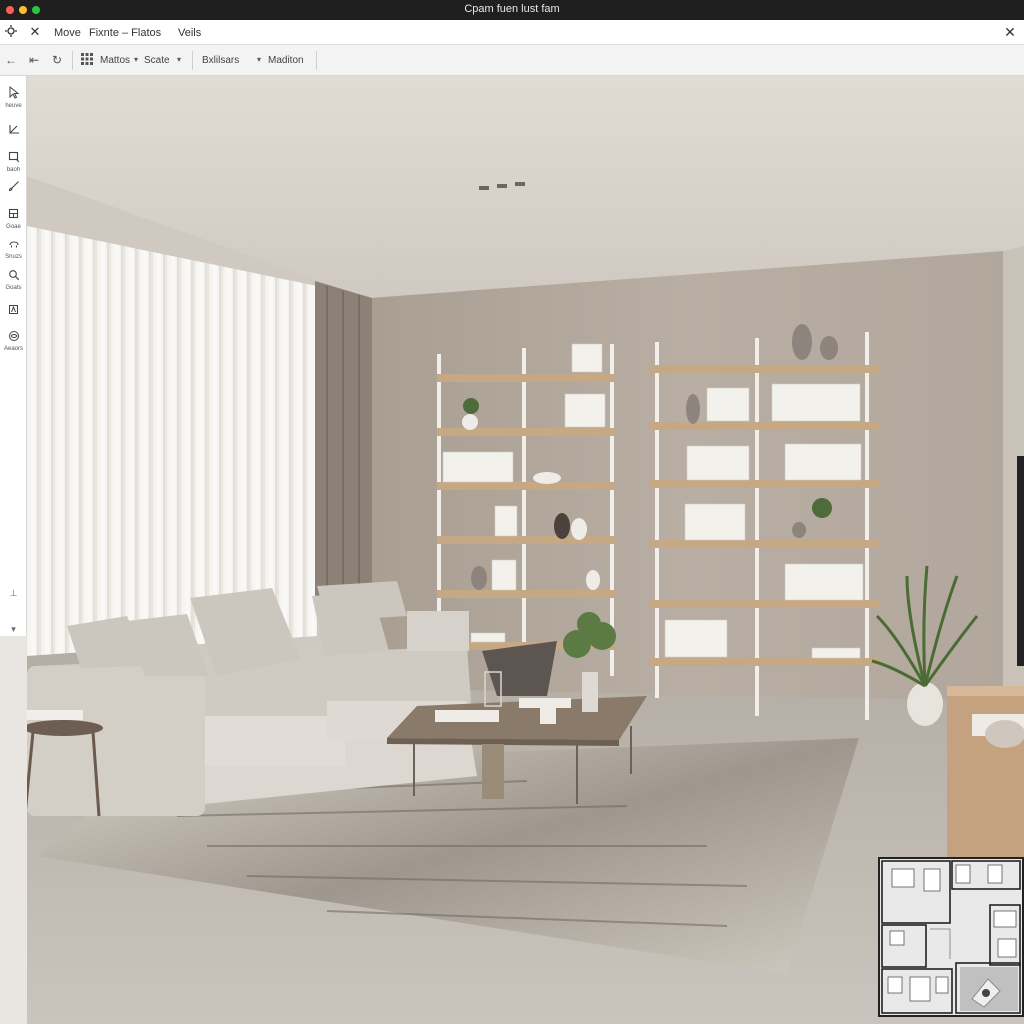 The height and width of the screenshot is (1024, 1024). I want to click on menu-bar: ✕ Move Fixnte – Flatos Veils ✕, so click(512, 32).